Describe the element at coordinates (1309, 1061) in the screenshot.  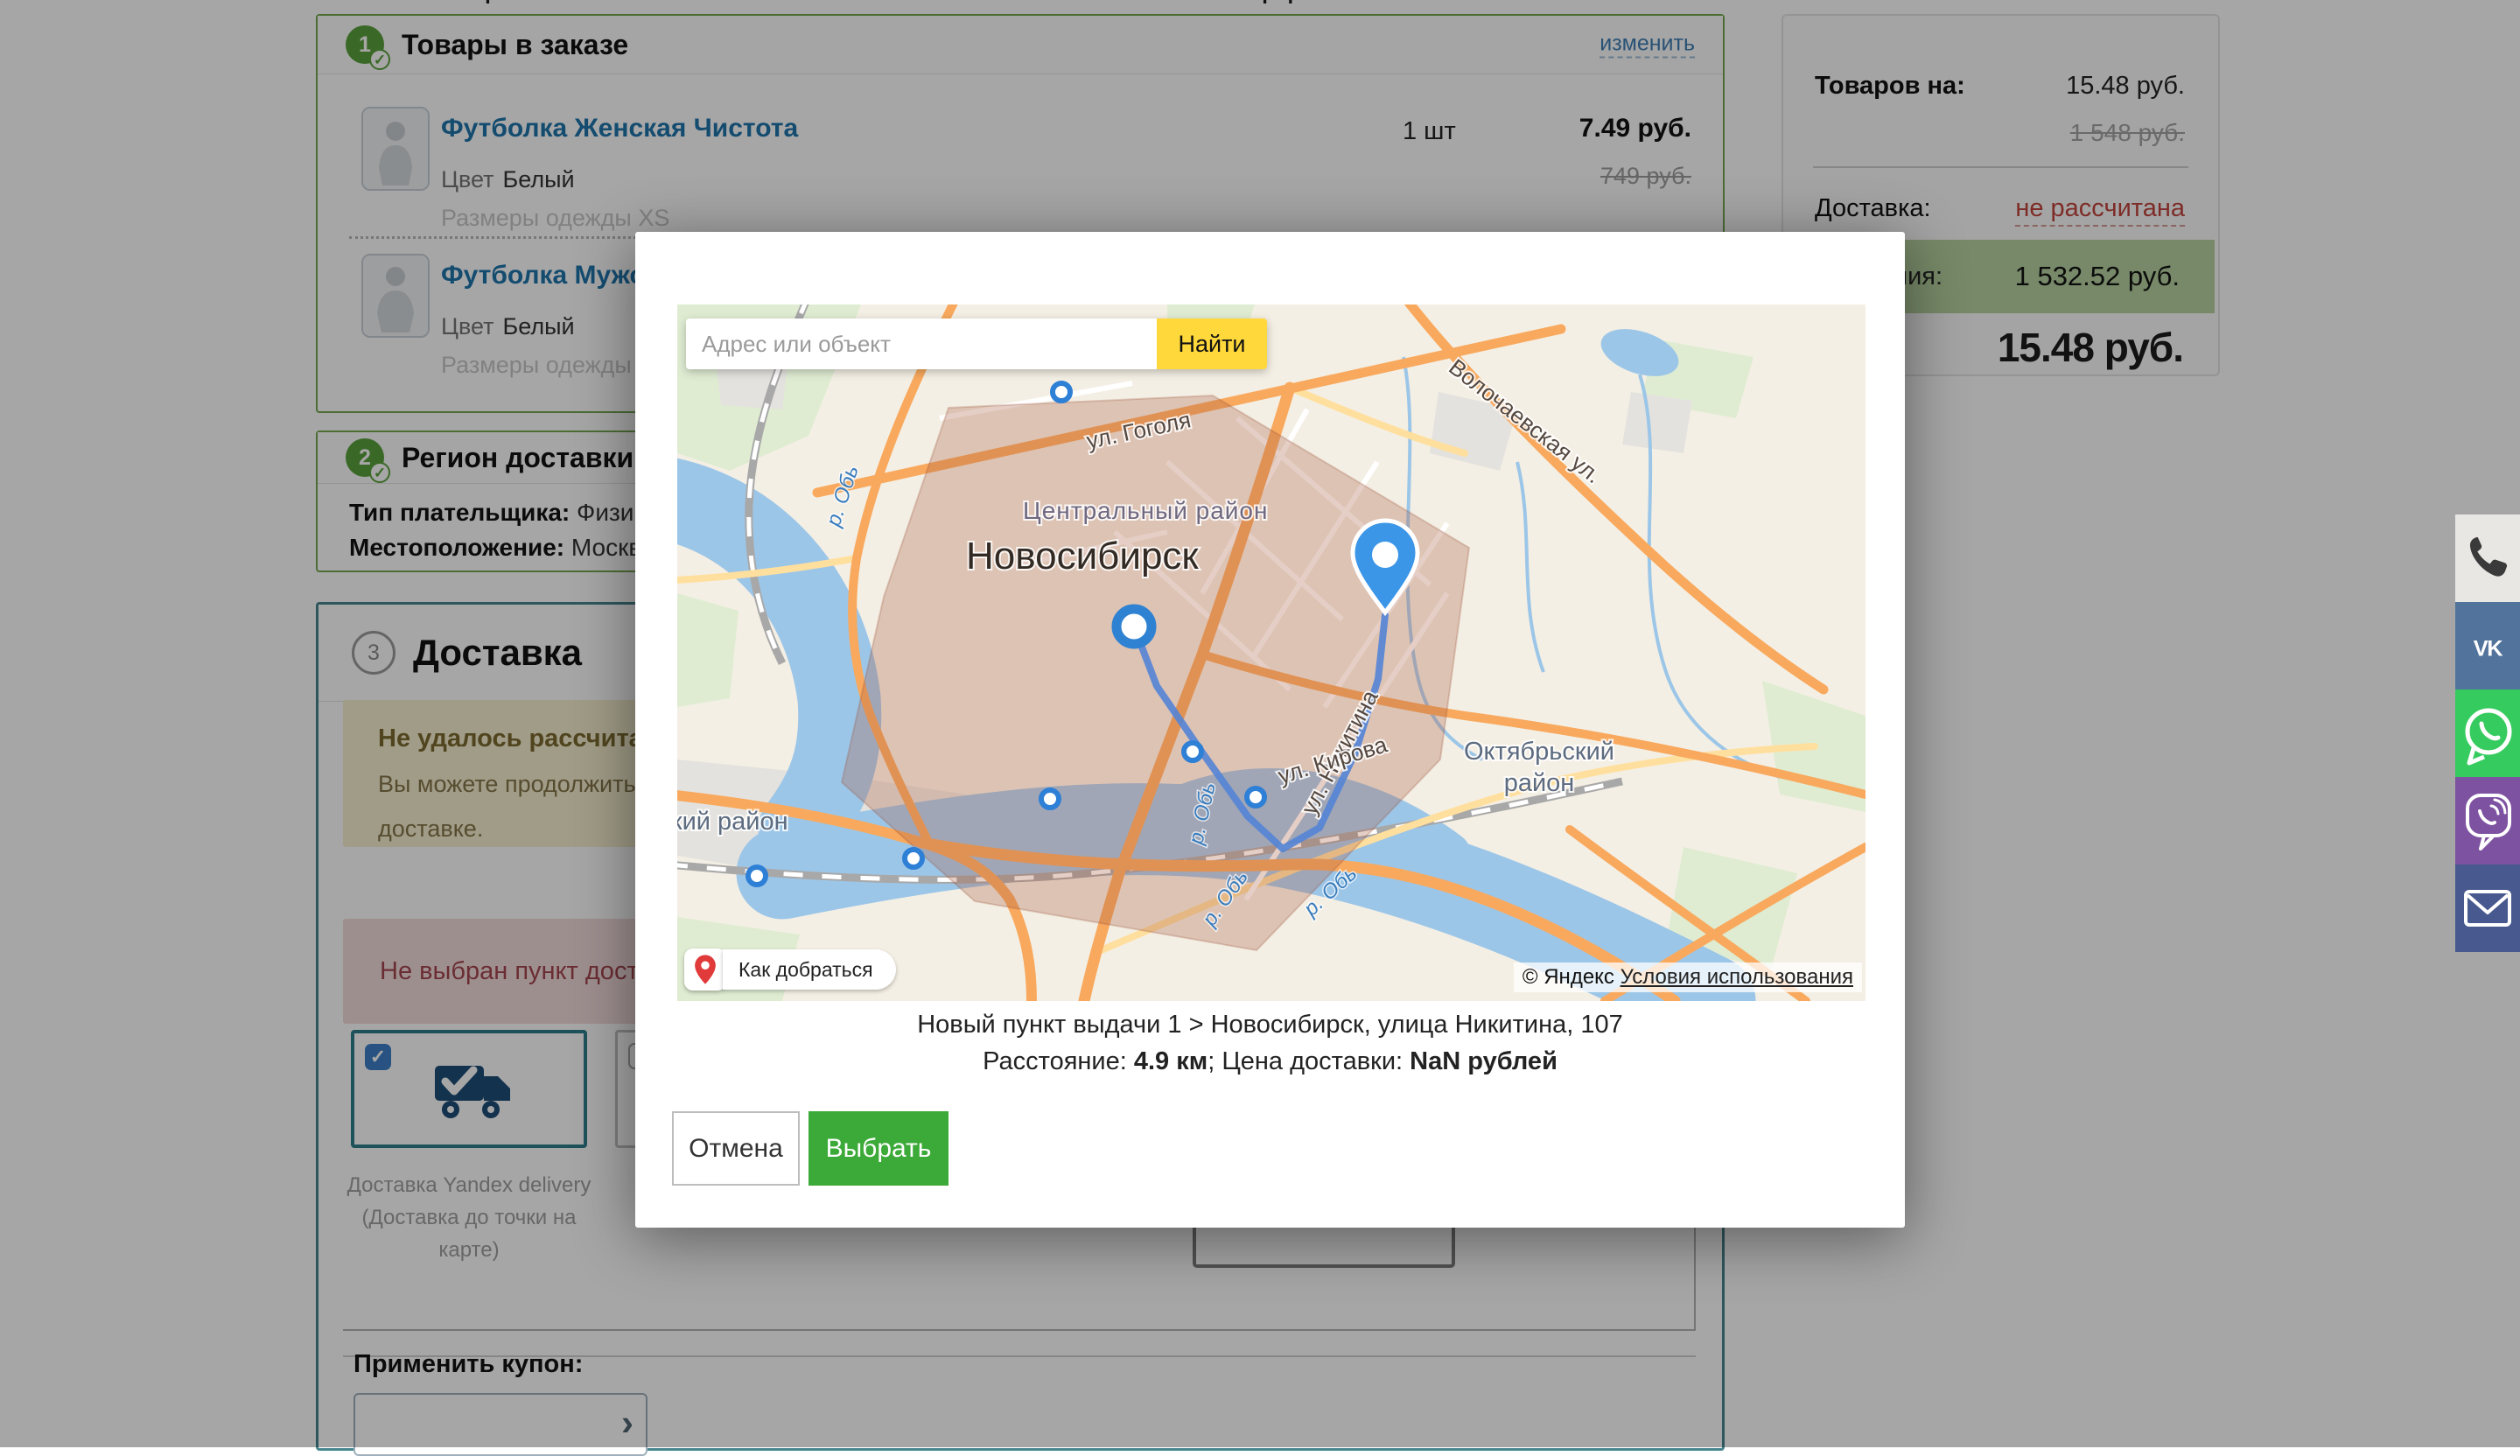
I see `price-label: ; Цена доставки:` at that location.